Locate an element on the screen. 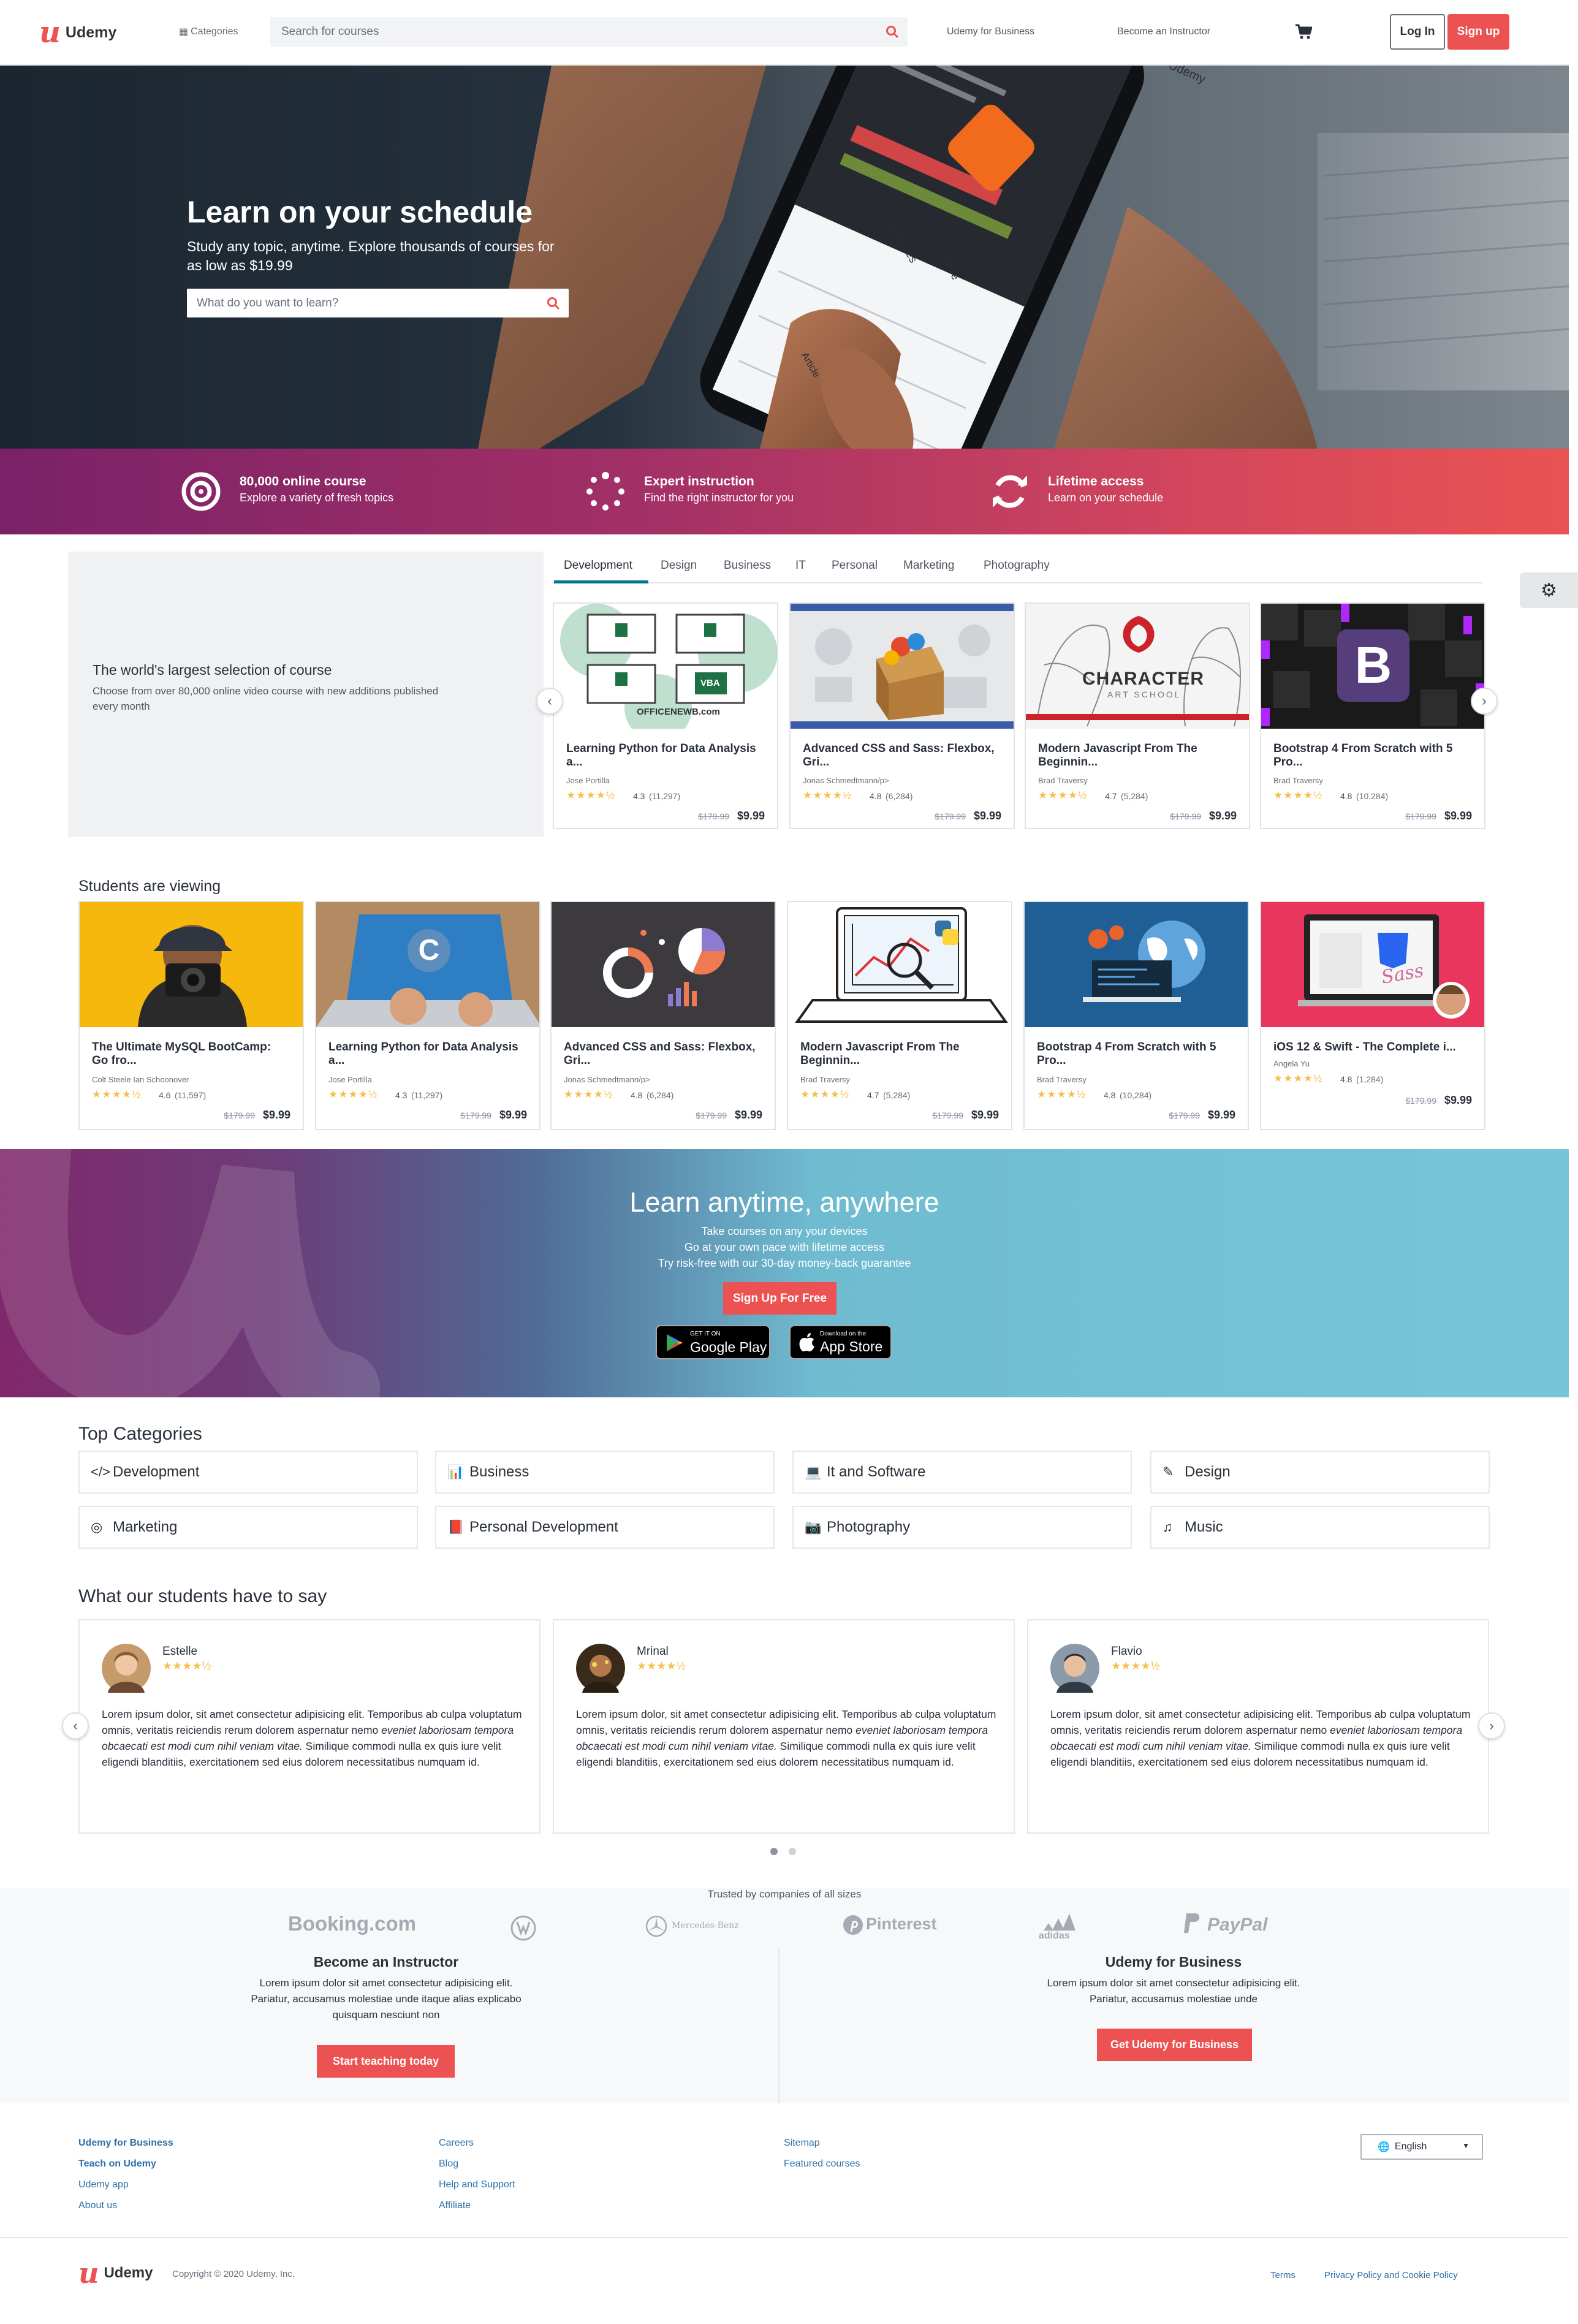  avatar is located at coordinates (600, 1668).